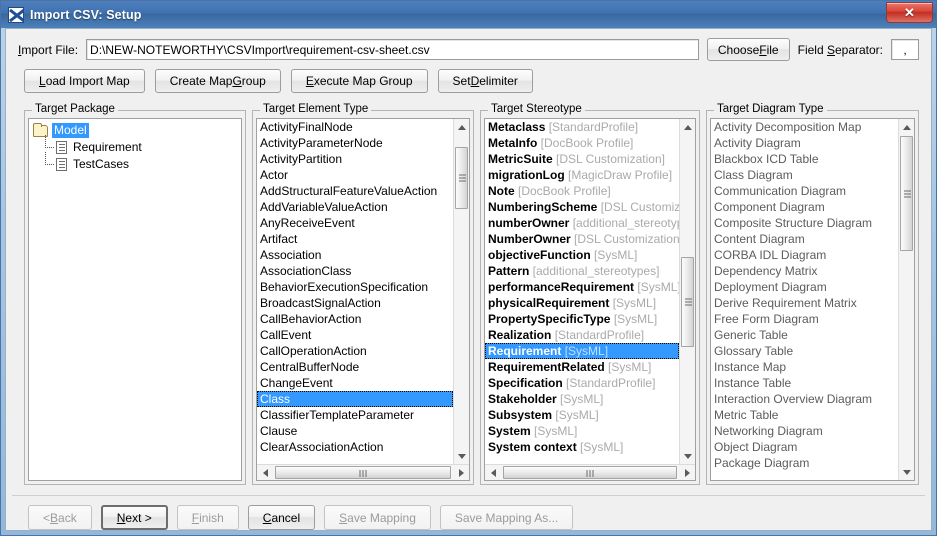  Describe the element at coordinates (804, 255) in the screenshot. I see `list-item: CORBA IDL Diagram` at that location.